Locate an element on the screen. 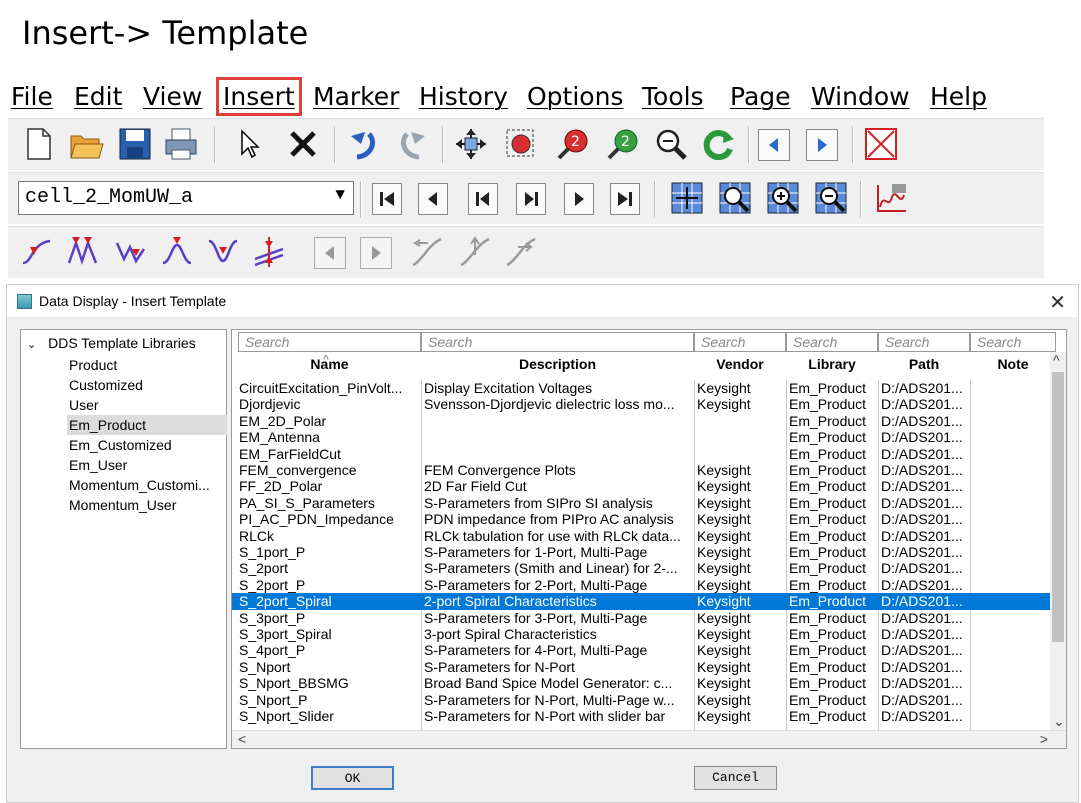 This screenshot has height=803, width=1081. plot-trace-icon is located at coordinates (891, 198).